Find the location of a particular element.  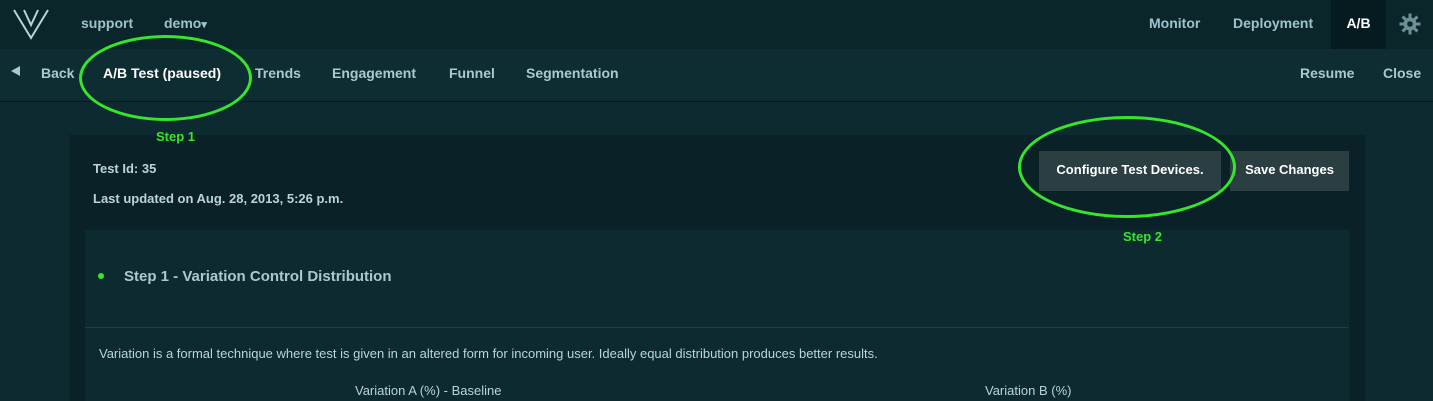

tab-segmentation: Segmentation is located at coordinates (572, 73).